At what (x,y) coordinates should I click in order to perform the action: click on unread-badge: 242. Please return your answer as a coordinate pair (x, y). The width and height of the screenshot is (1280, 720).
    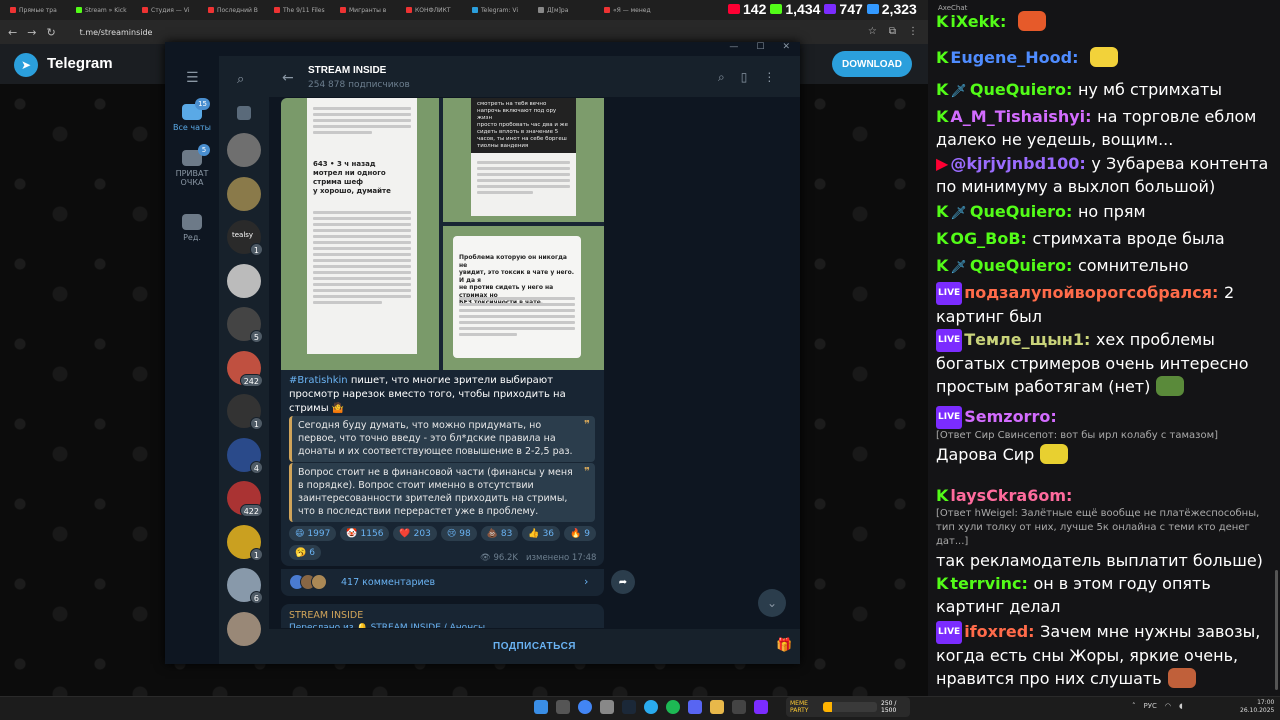
    Looking at the image, I should click on (251, 380).